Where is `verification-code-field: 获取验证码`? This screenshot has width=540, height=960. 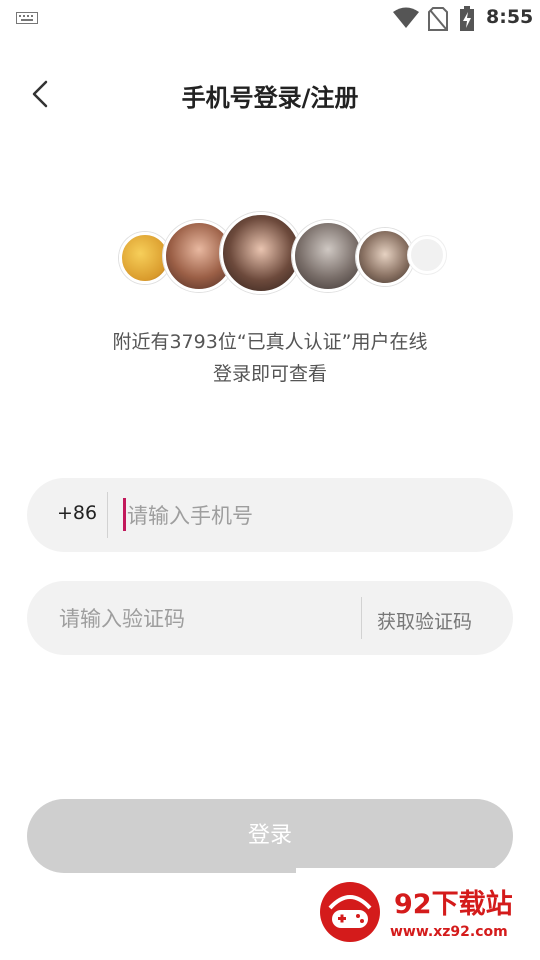 verification-code-field: 获取验证码 is located at coordinates (270, 618).